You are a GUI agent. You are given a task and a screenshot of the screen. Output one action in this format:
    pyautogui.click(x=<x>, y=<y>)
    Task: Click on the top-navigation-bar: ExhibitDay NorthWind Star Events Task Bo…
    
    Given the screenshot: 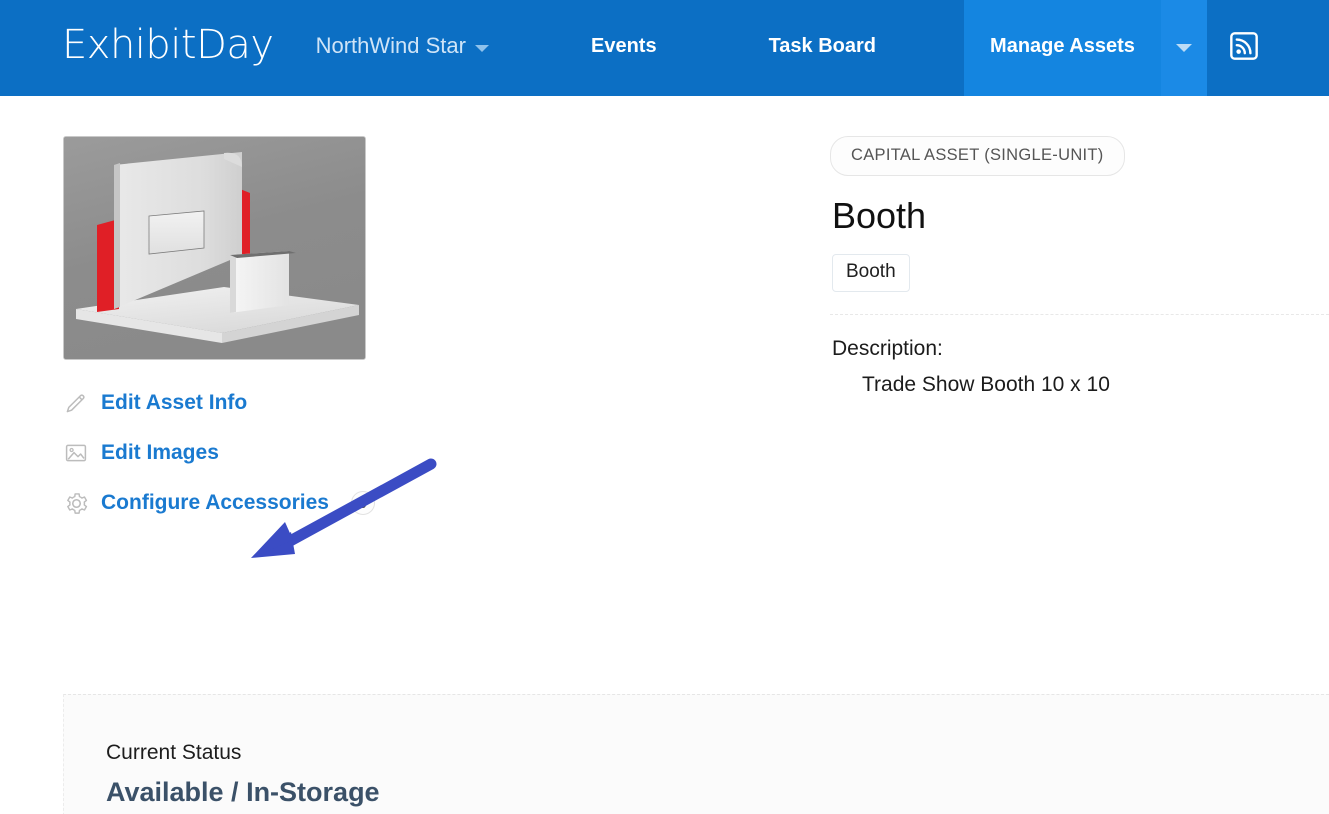 What is the action you would take?
    pyautogui.click(x=664, y=48)
    